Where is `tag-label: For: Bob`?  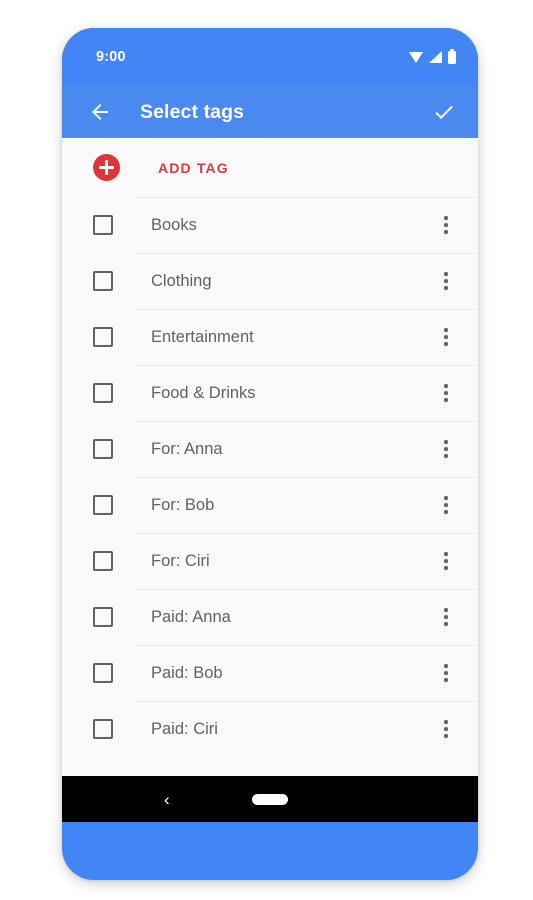
tag-label: For: Bob is located at coordinates (183, 504).